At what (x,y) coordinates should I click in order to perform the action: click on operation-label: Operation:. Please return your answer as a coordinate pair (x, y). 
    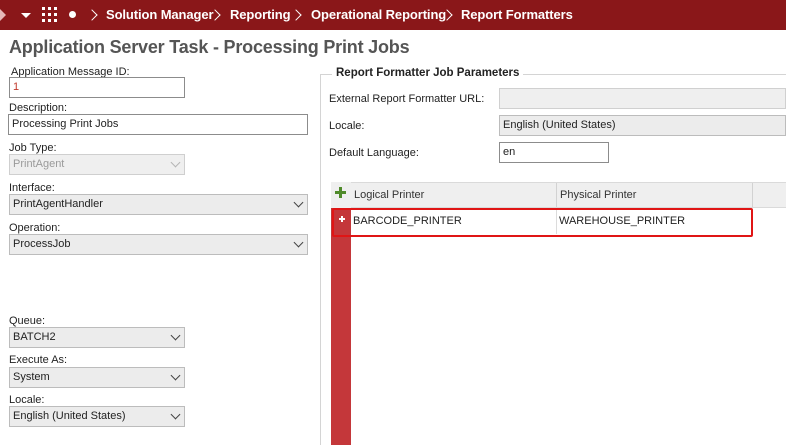
    Looking at the image, I should click on (35, 228).